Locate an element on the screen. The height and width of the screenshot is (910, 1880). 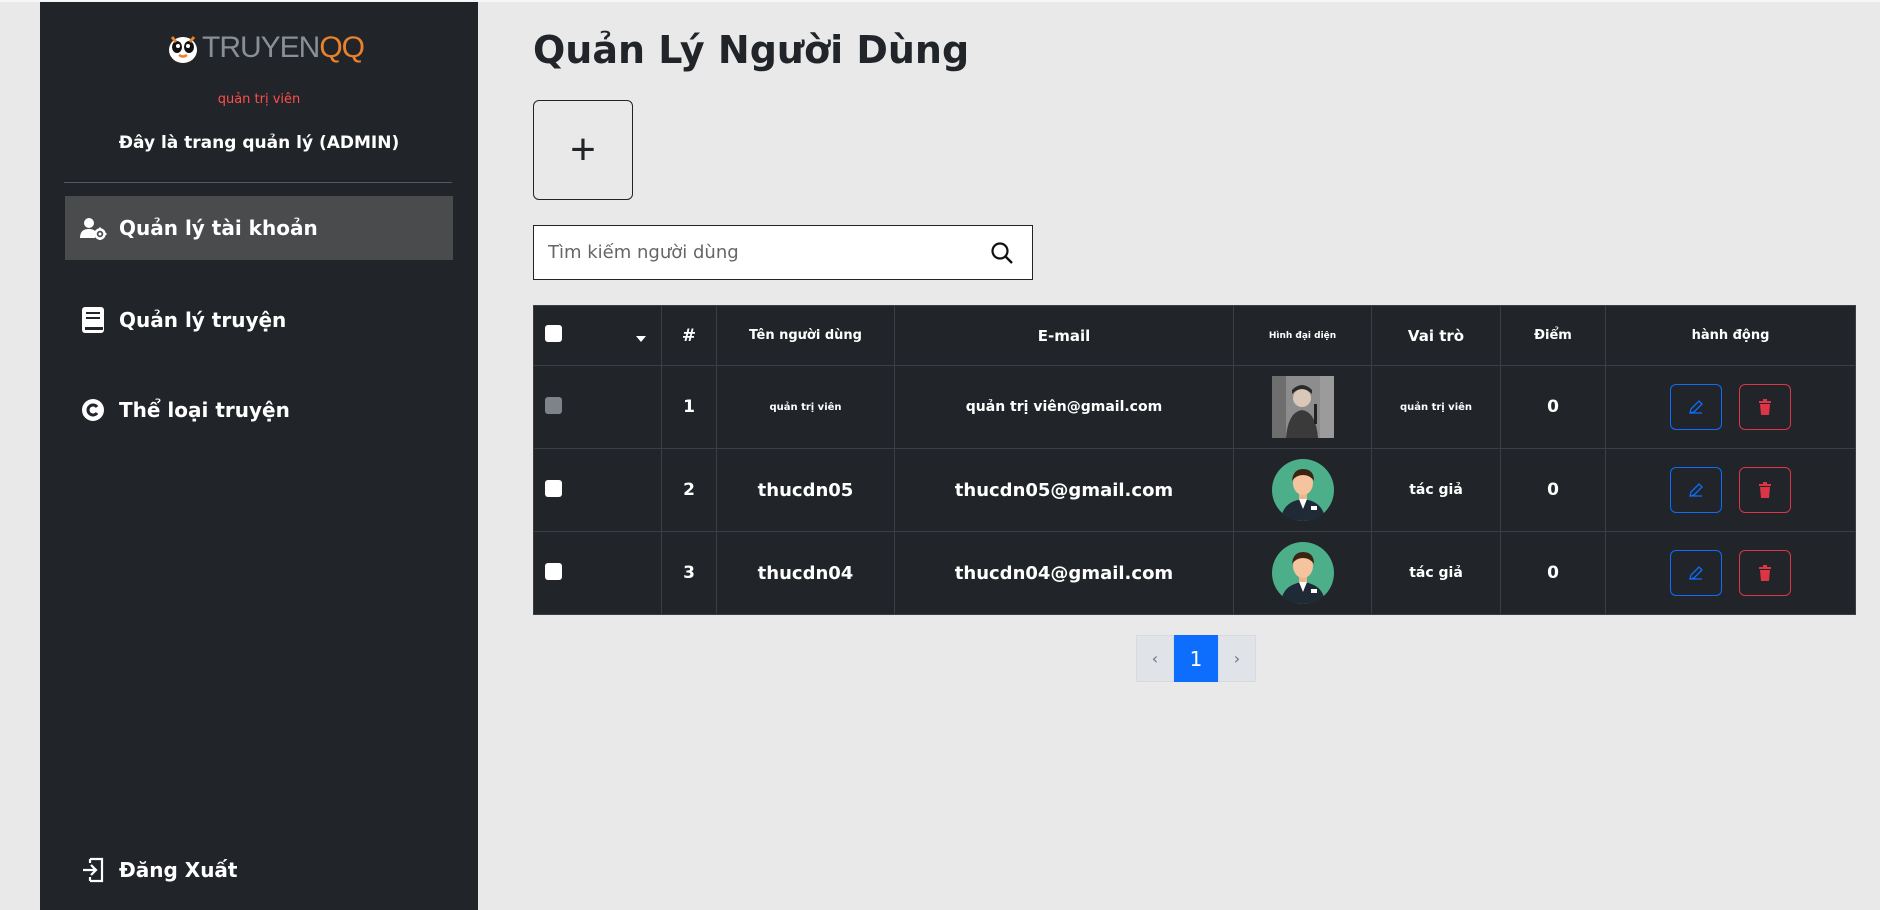
pagination-next: › is located at coordinates (1237, 658).